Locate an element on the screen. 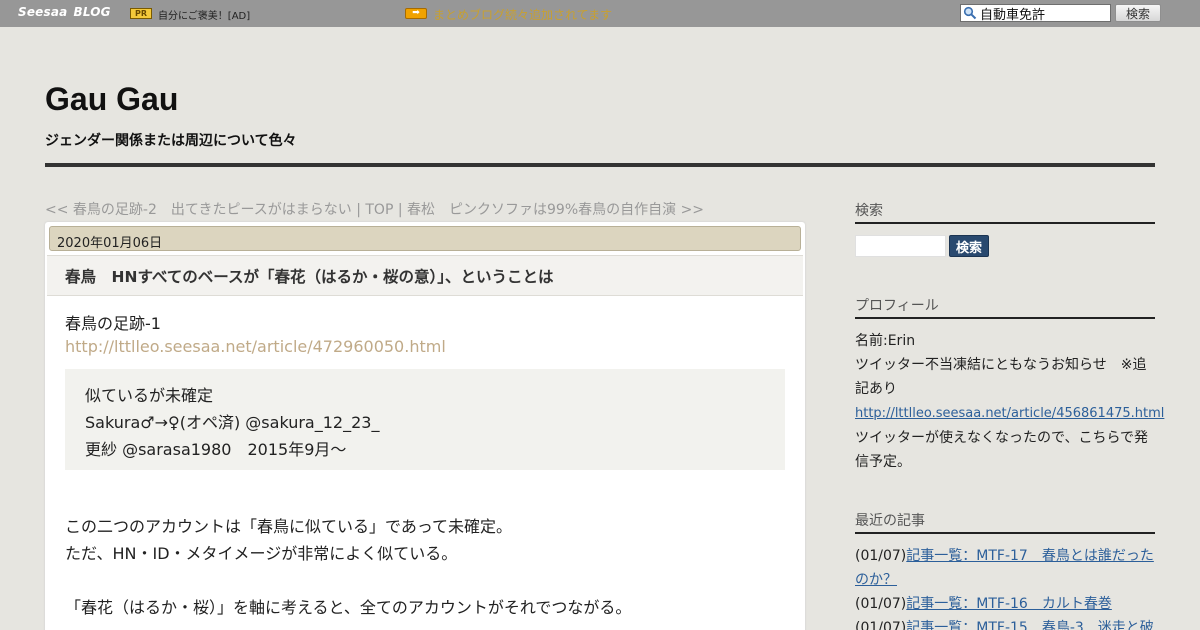 The width and height of the screenshot is (1200, 630). site-description: ジェンダー関係または周辺について色々 is located at coordinates (171, 141).